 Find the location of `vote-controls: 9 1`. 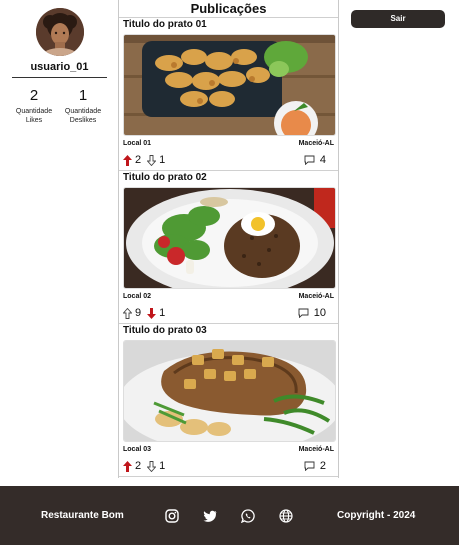

vote-controls: 9 1 is located at coordinates (147, 313).